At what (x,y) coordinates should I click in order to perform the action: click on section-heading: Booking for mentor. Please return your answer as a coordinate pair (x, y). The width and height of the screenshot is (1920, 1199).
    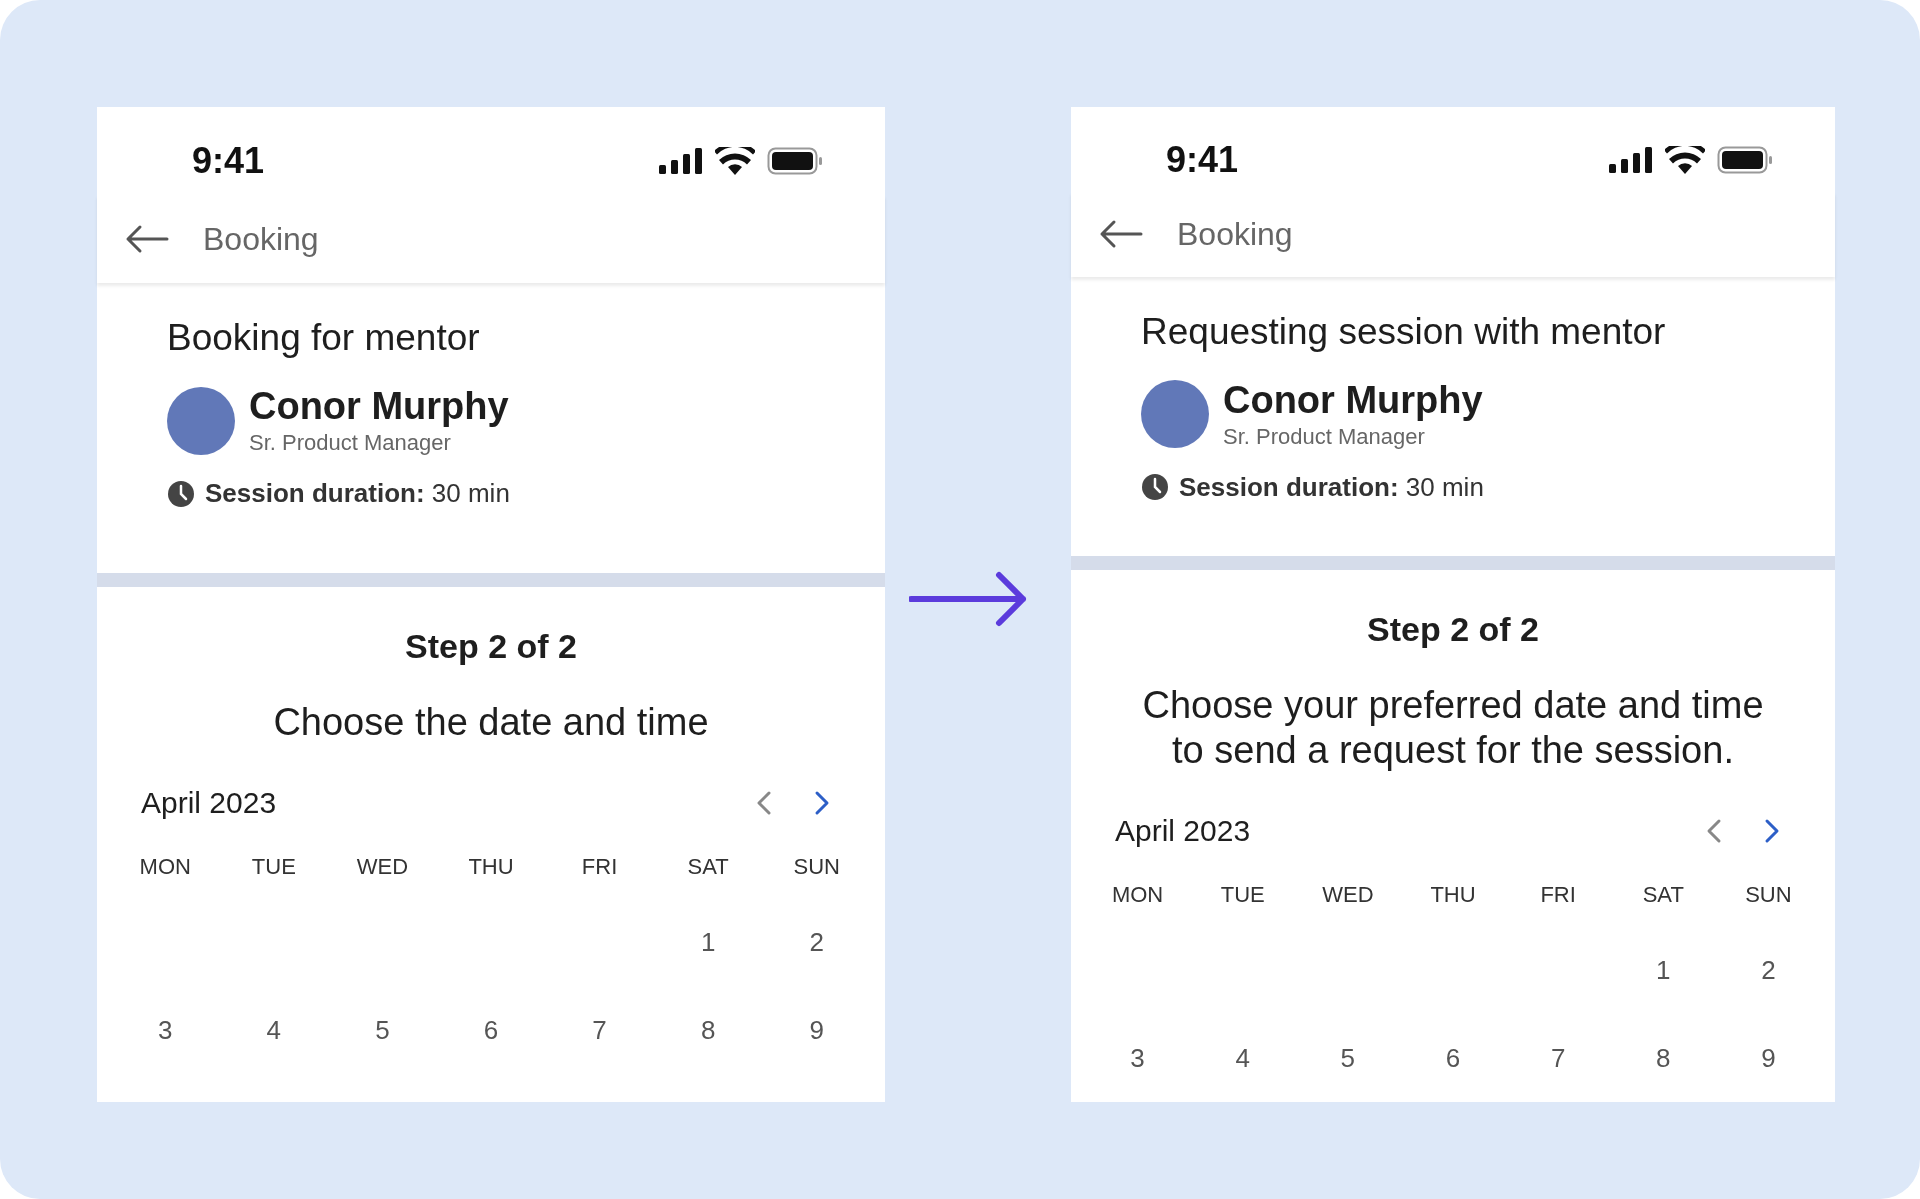
    Looking at the image, I should click on (324, 338).